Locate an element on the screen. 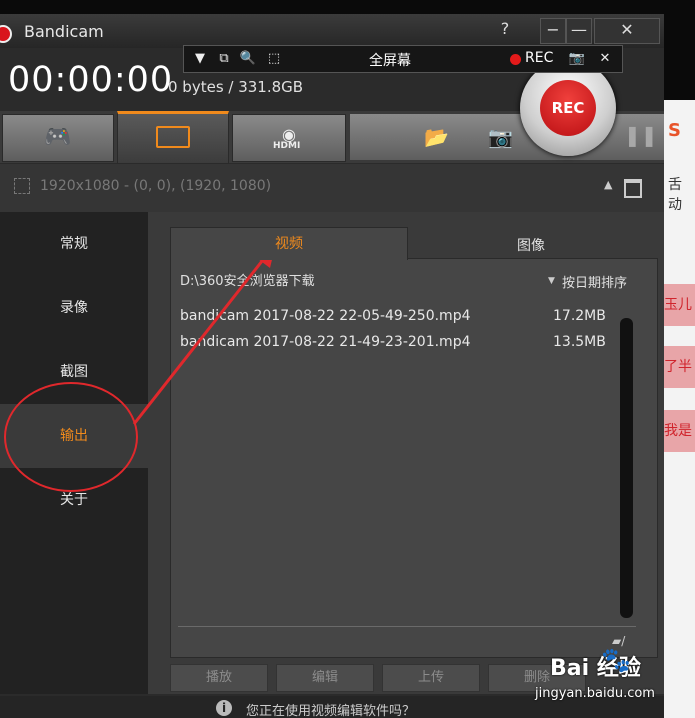 The width and height of the screenshot is (695, 718). annotation-arrow-icon is located at coordinates (204, 334).